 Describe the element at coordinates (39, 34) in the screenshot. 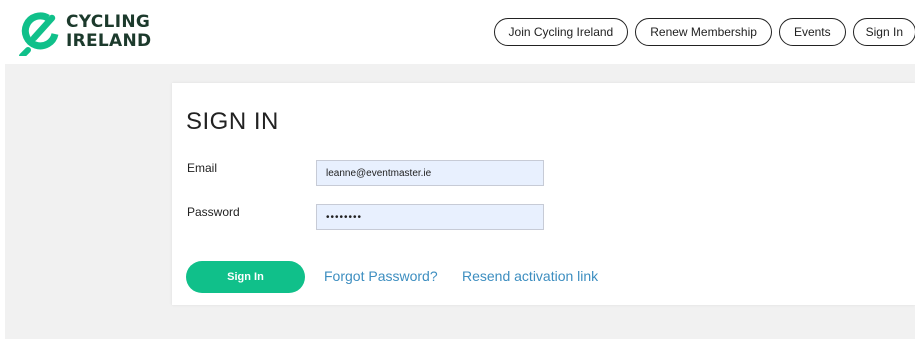

I see `cycling-ireland-logo-icon` at that location.